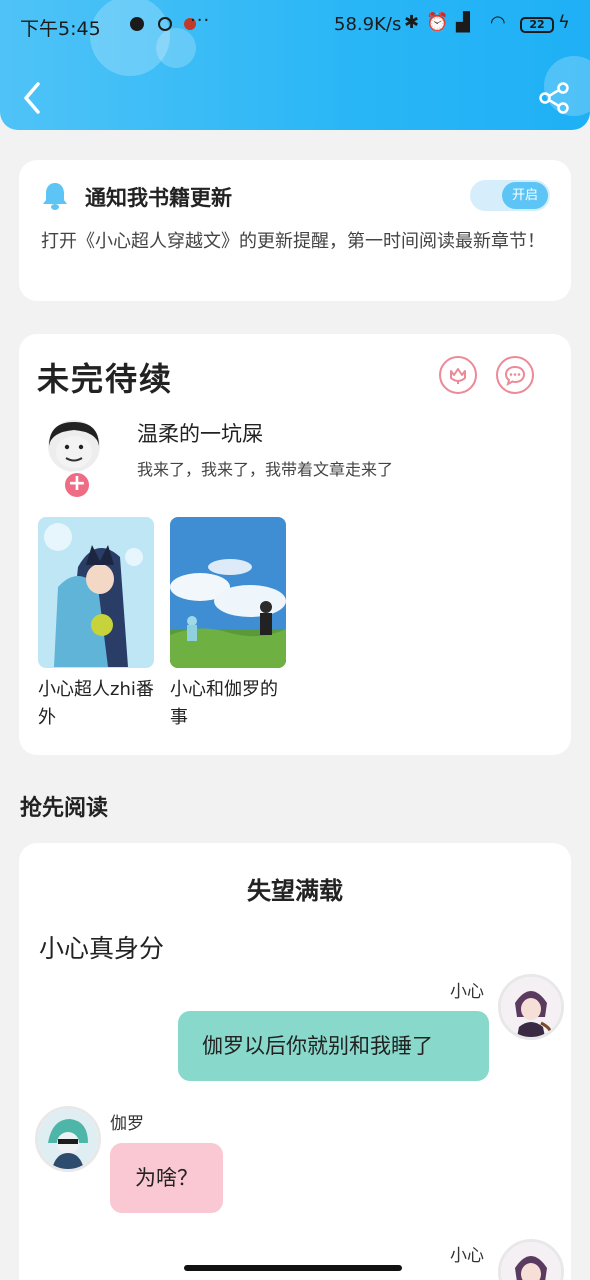 This screenshot has width=590, height=1280. I want to click on header-bar: 下午5:45 ··· 58.9K/s ✱ ⏰ ▟ ◠ 22 ϟ, so click(295, 65).